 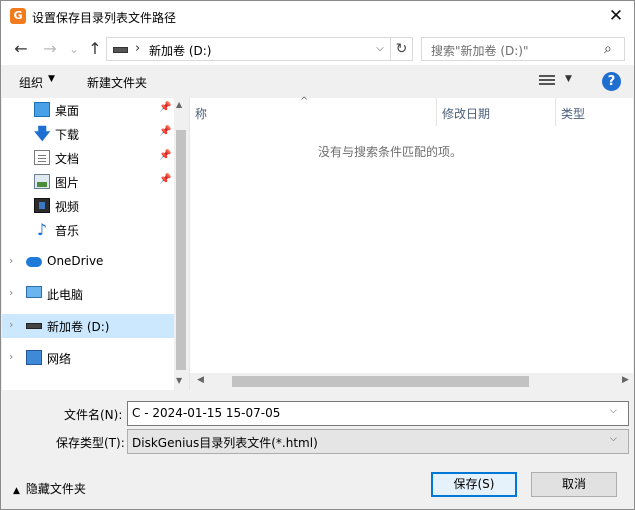 I want to click on filetype-select: DiskGenius目录列表文件(*.html) ⌵, so click(x=378, y=441).